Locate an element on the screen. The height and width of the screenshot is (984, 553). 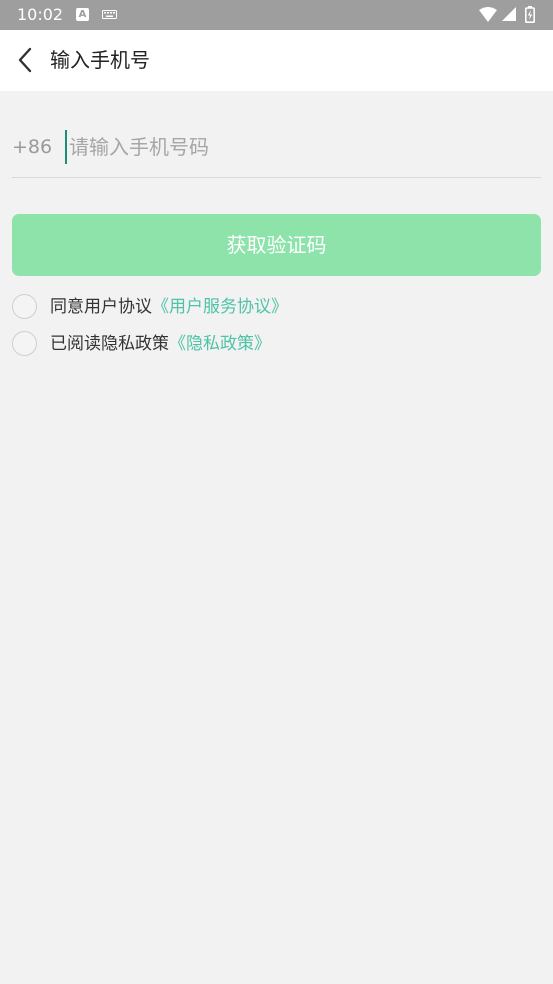
terms-agreement-row: 同意用户协议《用户服务协议》 is located at coordinates (277, 307).